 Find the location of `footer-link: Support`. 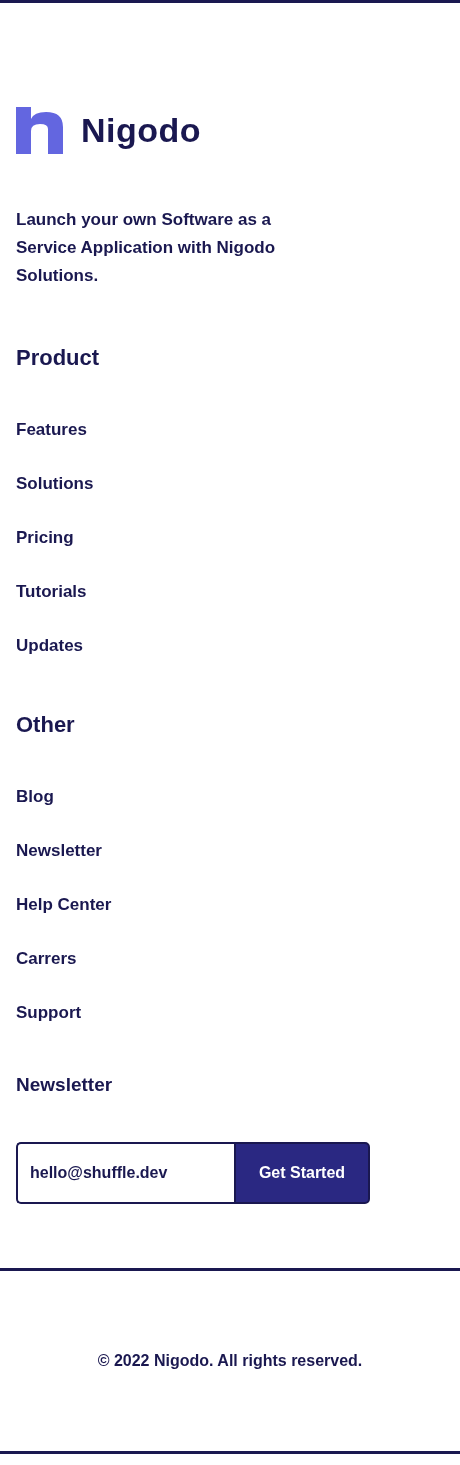

footer-link: Support is located at coordinates (49, 1013).